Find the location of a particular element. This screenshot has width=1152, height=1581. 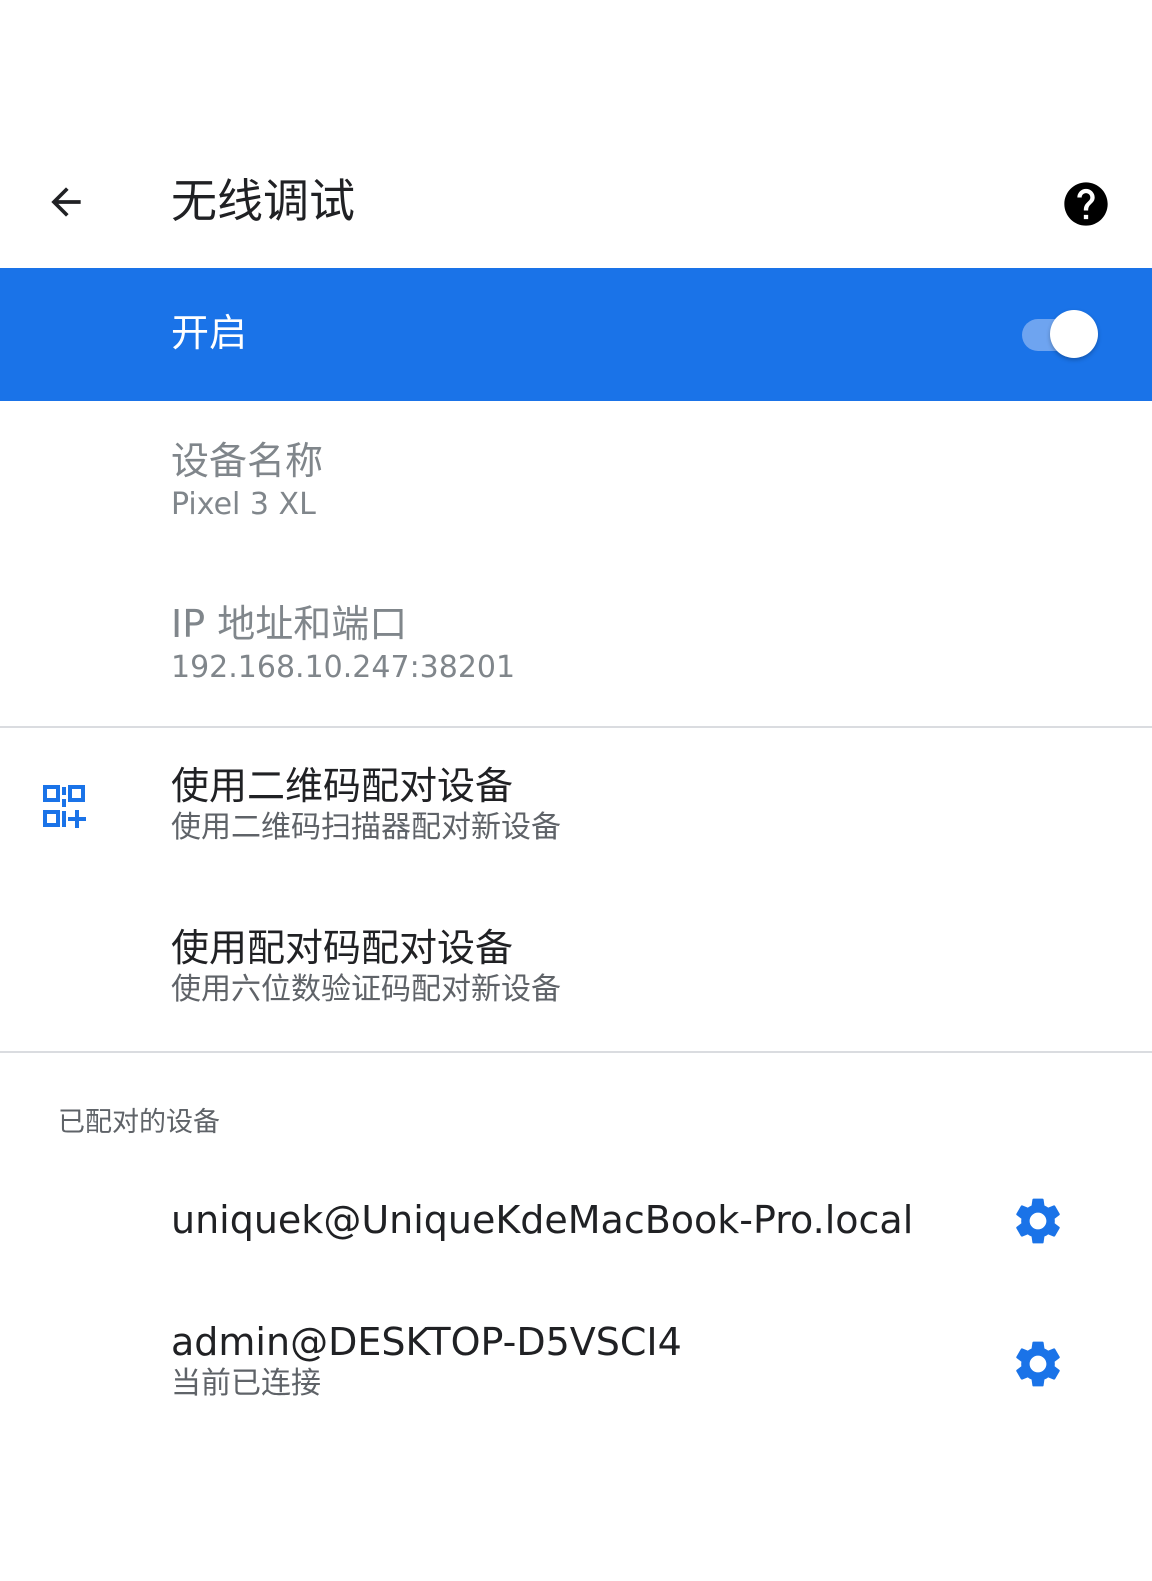

page-title: 无线调试 is located at coordinates (263, 201).